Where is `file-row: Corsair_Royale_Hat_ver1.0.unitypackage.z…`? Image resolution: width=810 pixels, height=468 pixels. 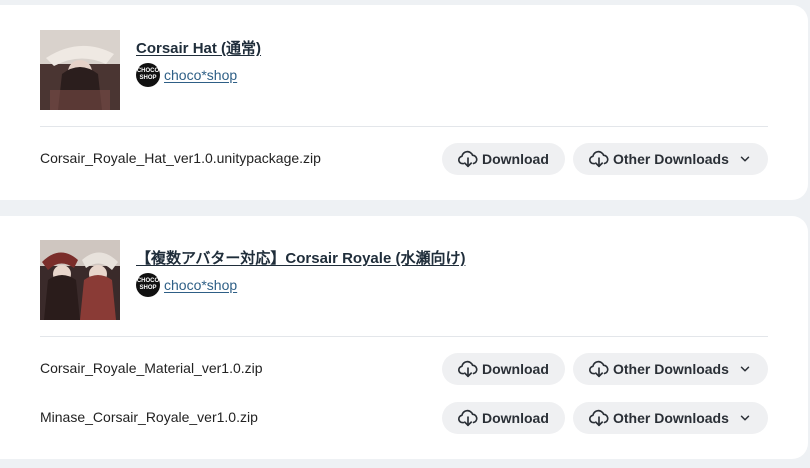 file-row: Corsair_Royale_Hat_ver1.0.unitypackage.z… is located at coordinates (404, 159).